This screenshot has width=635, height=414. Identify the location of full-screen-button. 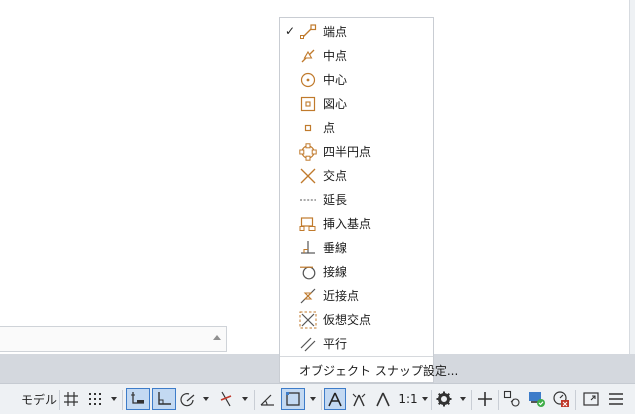
(591, 399).